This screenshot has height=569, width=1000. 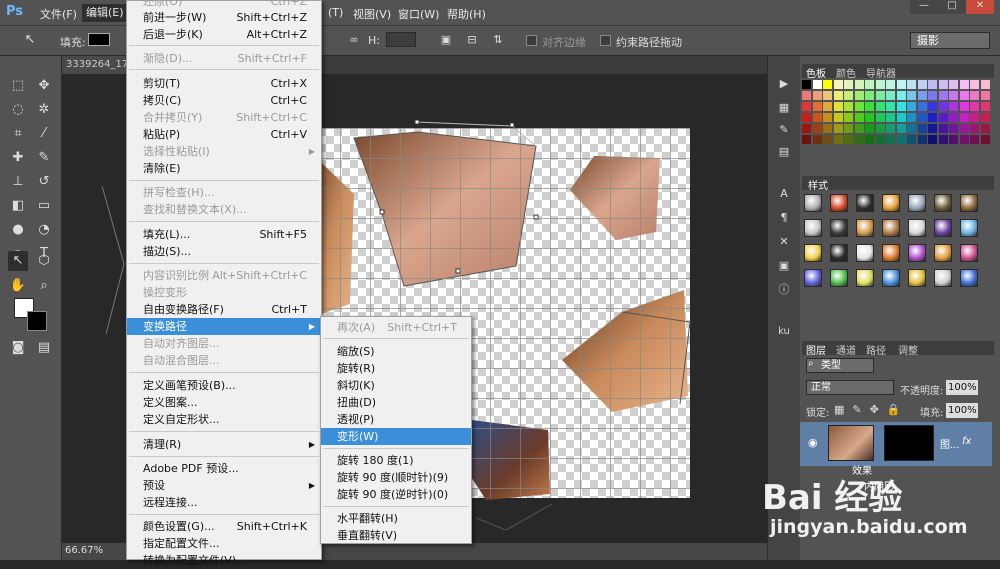 What do you see at coordinates (44, 134) in the screenshot?
I see `eyedropper-icon: ⁄` at bounding box center [44, 134].